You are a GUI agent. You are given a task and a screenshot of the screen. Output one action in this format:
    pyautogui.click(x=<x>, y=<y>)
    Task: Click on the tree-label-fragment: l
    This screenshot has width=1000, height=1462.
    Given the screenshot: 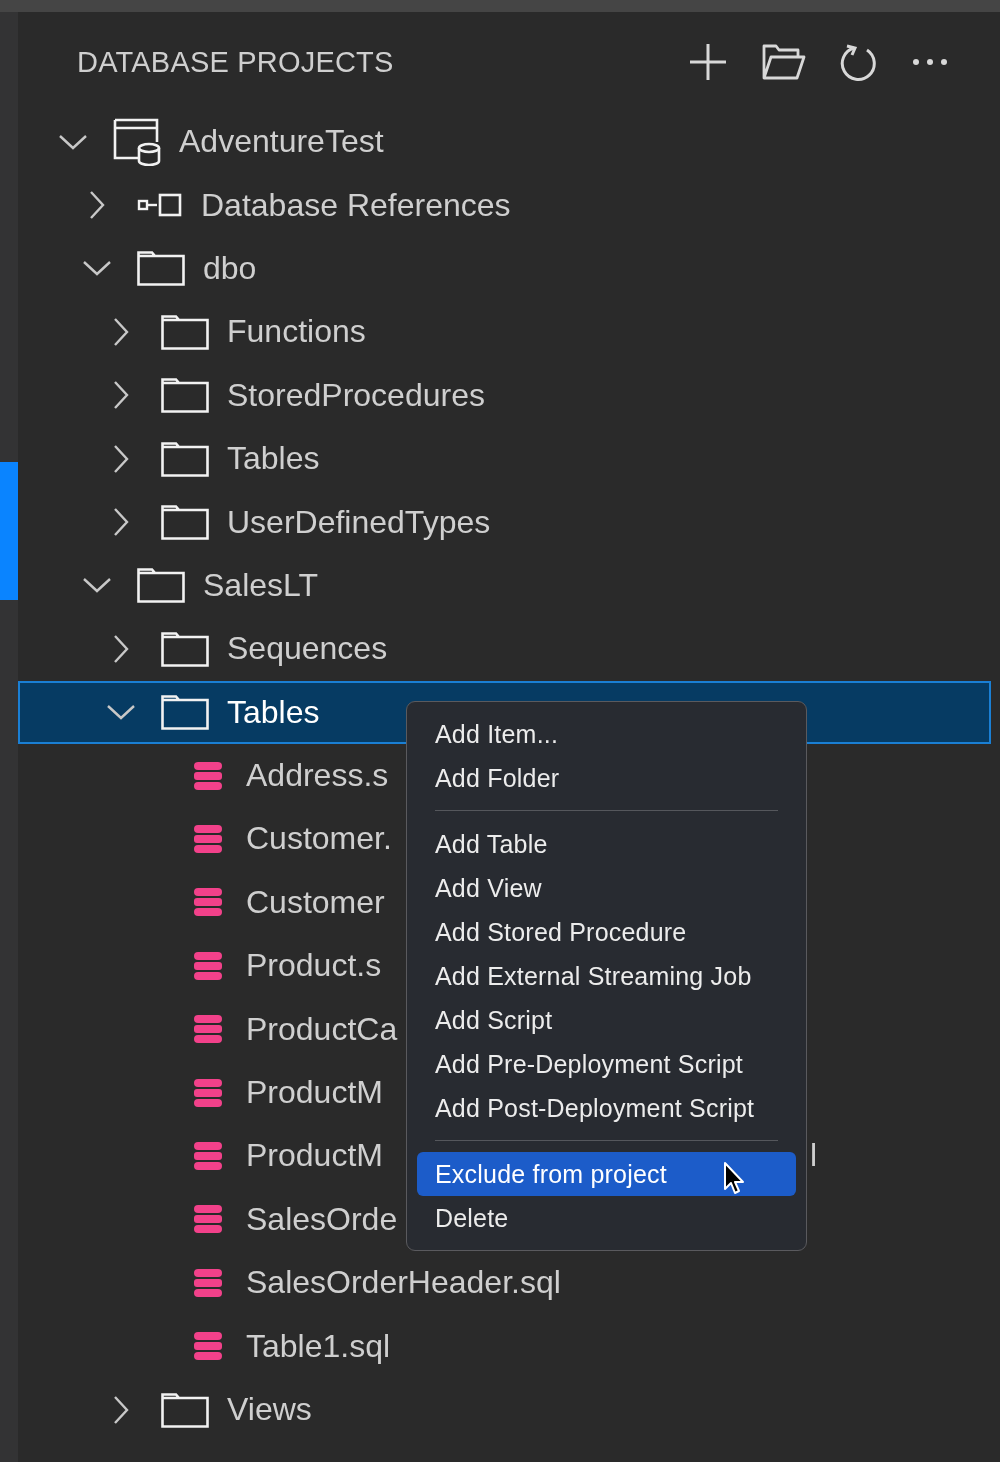 What is the action you would take?
    pyautogui.click(x=814, y=1156)
    